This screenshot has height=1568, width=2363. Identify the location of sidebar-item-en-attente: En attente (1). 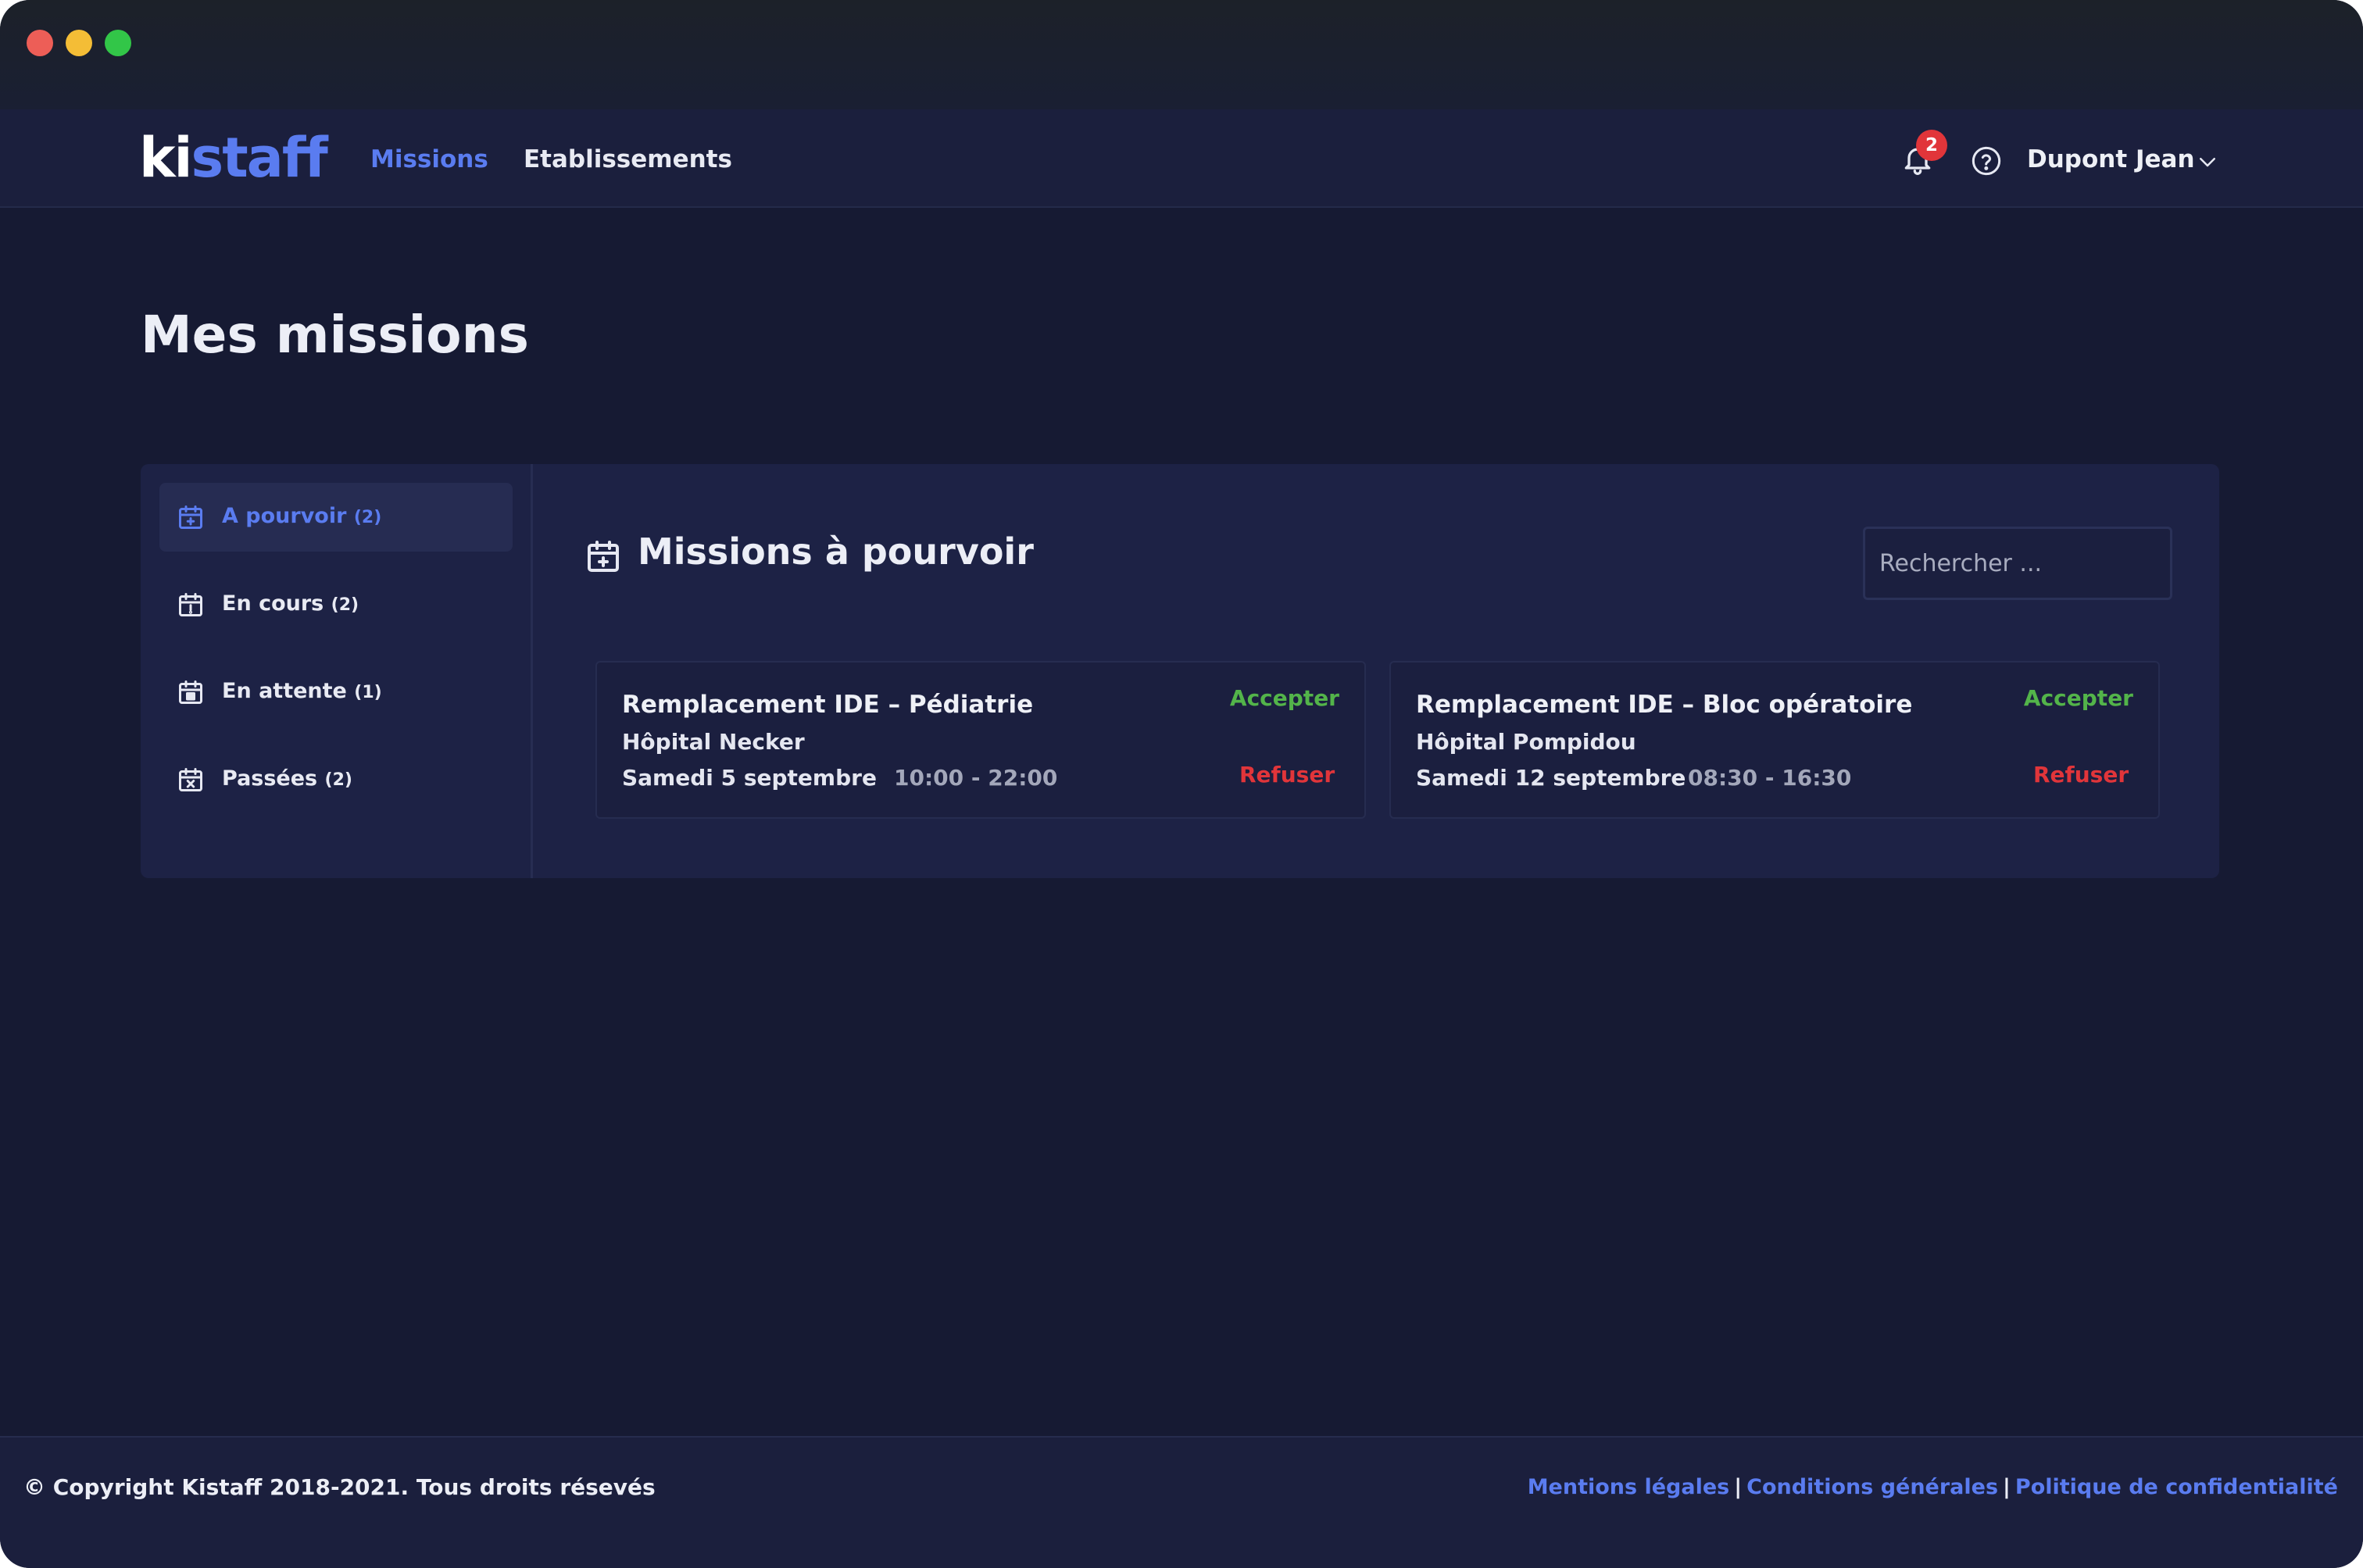
(336, 692).